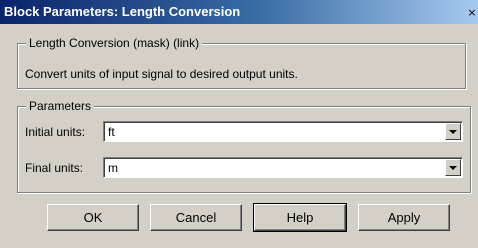 The width and height of the screenshot is (478, 248). I want to click on title-bar: Block Parameters: Length Conversion ×, so click(239, 12).